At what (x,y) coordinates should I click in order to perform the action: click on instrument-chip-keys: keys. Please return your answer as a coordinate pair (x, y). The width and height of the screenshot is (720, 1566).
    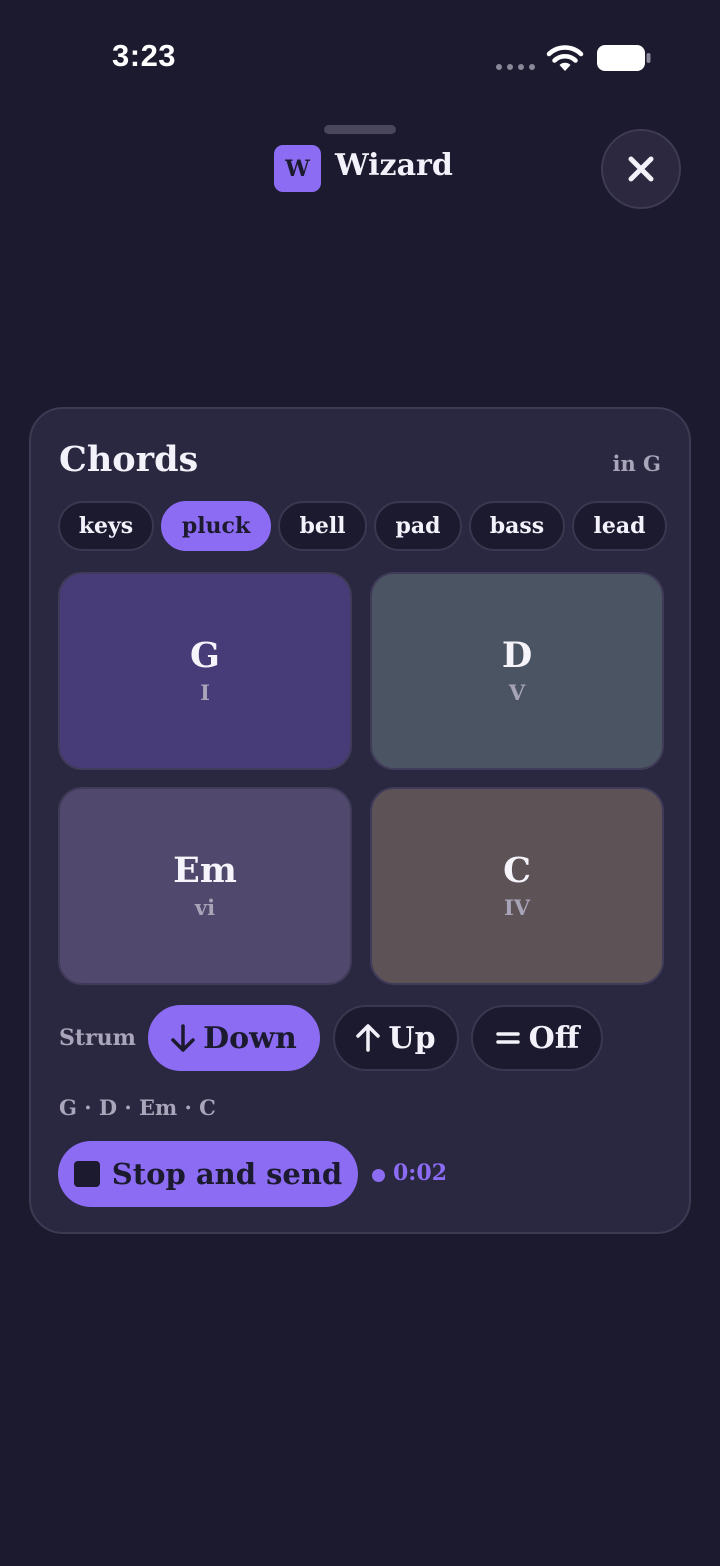
    Looking at the image, I should click on (106, 526).